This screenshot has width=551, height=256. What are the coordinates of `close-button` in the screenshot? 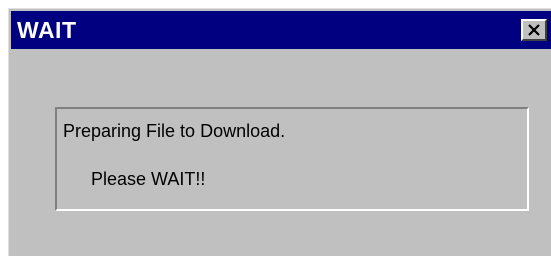 It's located at (534, 30).